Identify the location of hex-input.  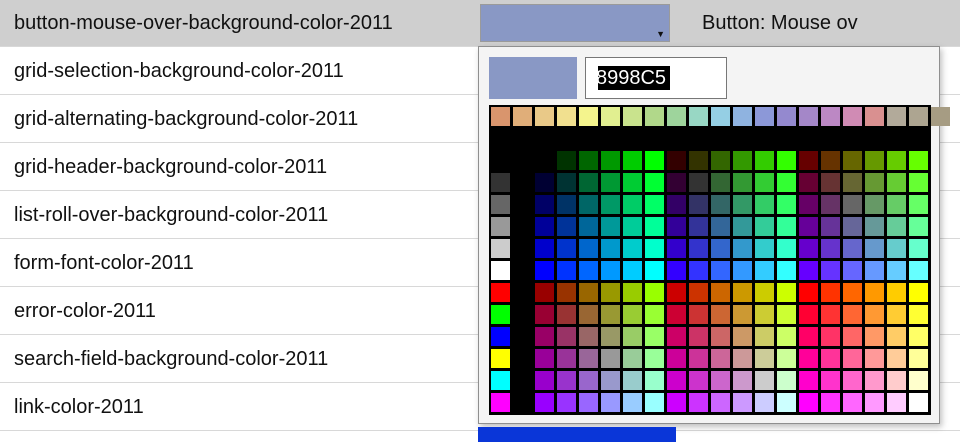
(656, 78).